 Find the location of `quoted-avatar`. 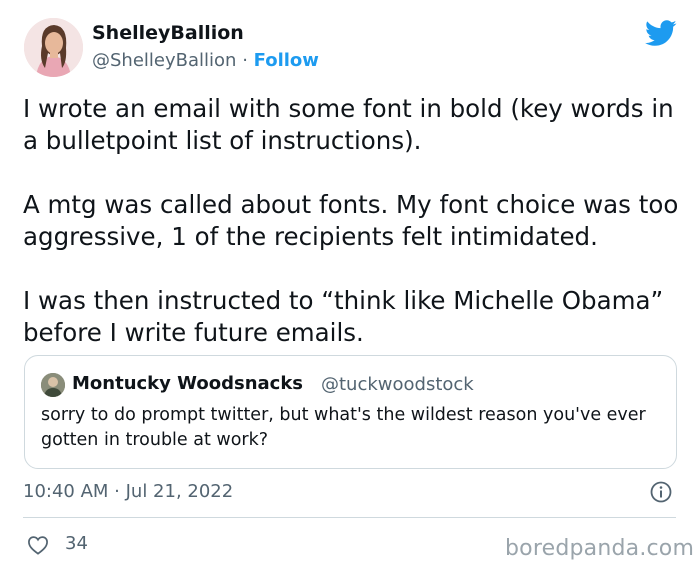

quoted-avatar is located at coordinates (53, 385).